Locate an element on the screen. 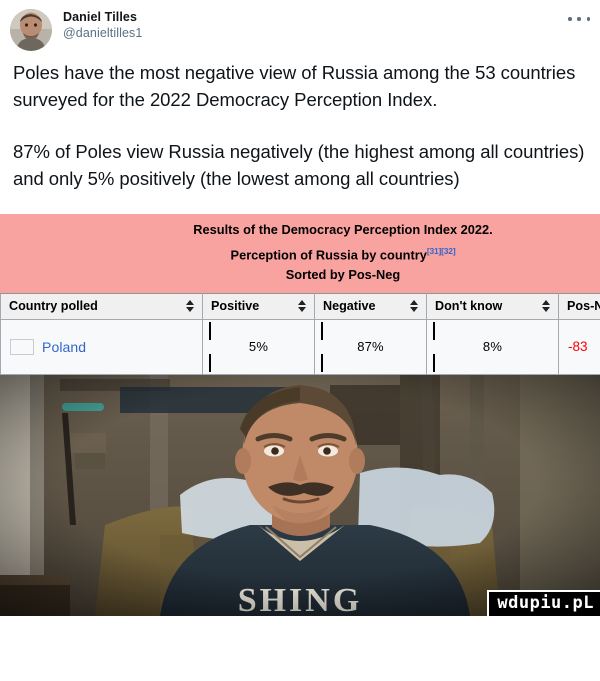  avatar is located at coordinates (31, 30).